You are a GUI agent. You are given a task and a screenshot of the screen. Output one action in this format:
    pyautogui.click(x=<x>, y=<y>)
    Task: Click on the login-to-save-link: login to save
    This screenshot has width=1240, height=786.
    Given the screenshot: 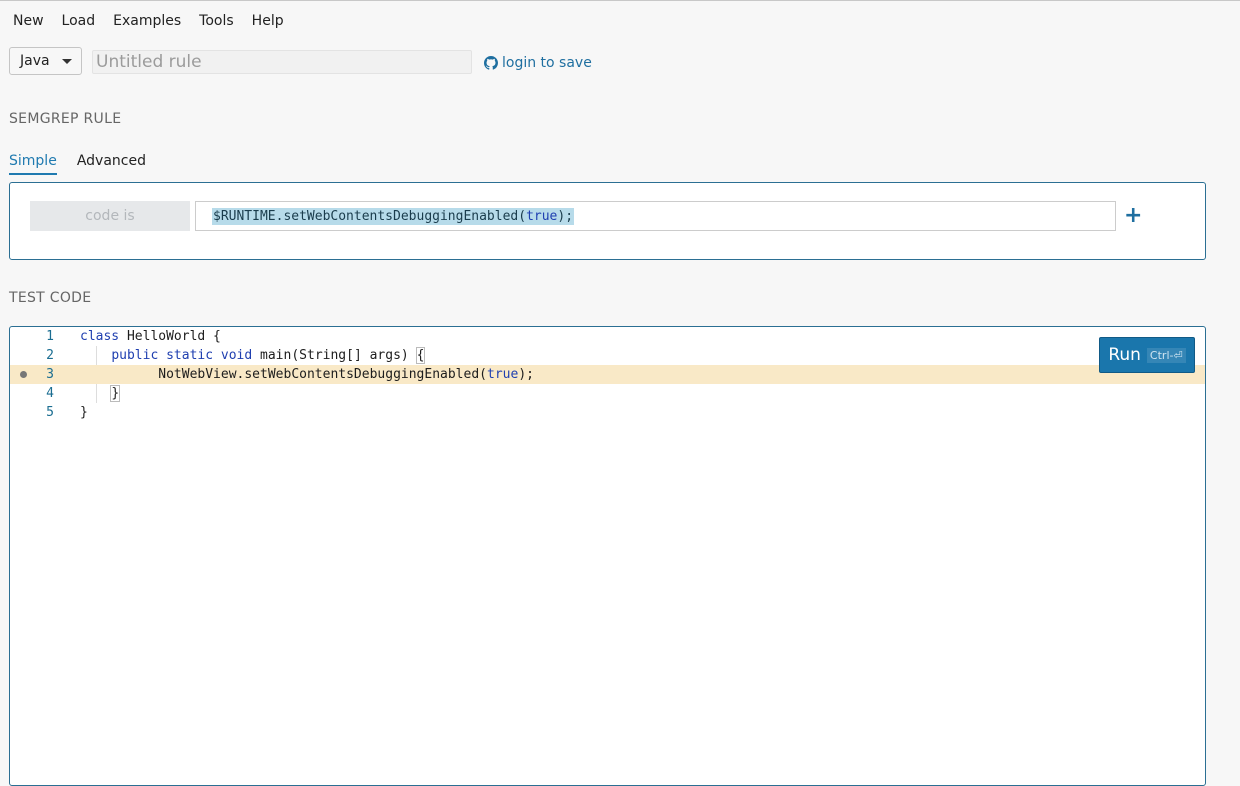 What is the action you would take?
    pyautogui.click(x=538, y=63)
    